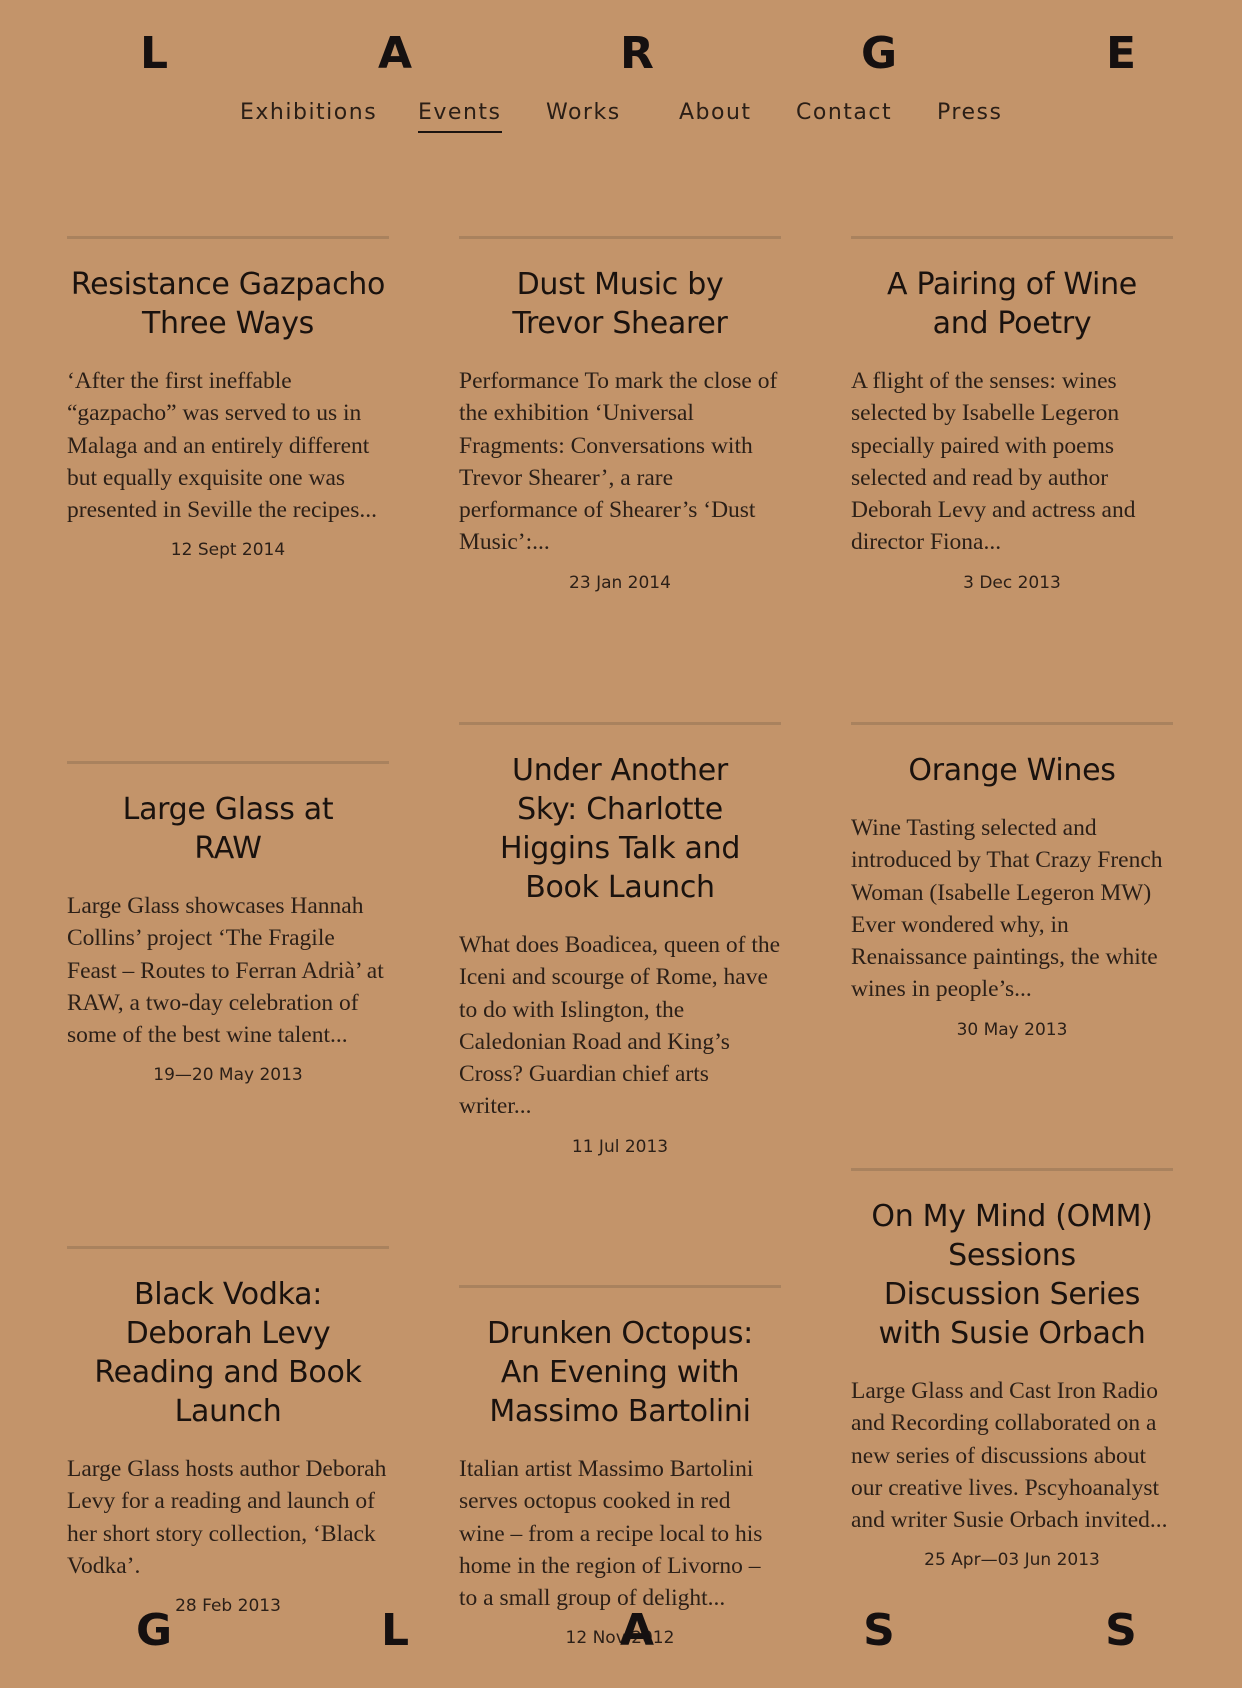 The height and width of the screenshot is (1688, 1242). What do you see at coordinates (395, 1630) in the screenshot?
I see `logo-letter-l-bottom: L` at bounding box center [395, 1630].